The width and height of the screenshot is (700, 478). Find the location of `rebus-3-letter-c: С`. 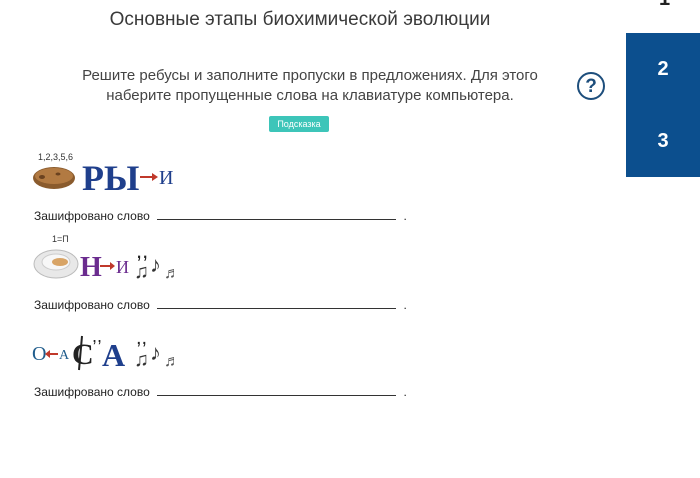

rebus-3-letter-c: С is located at coordinates (83, 354).